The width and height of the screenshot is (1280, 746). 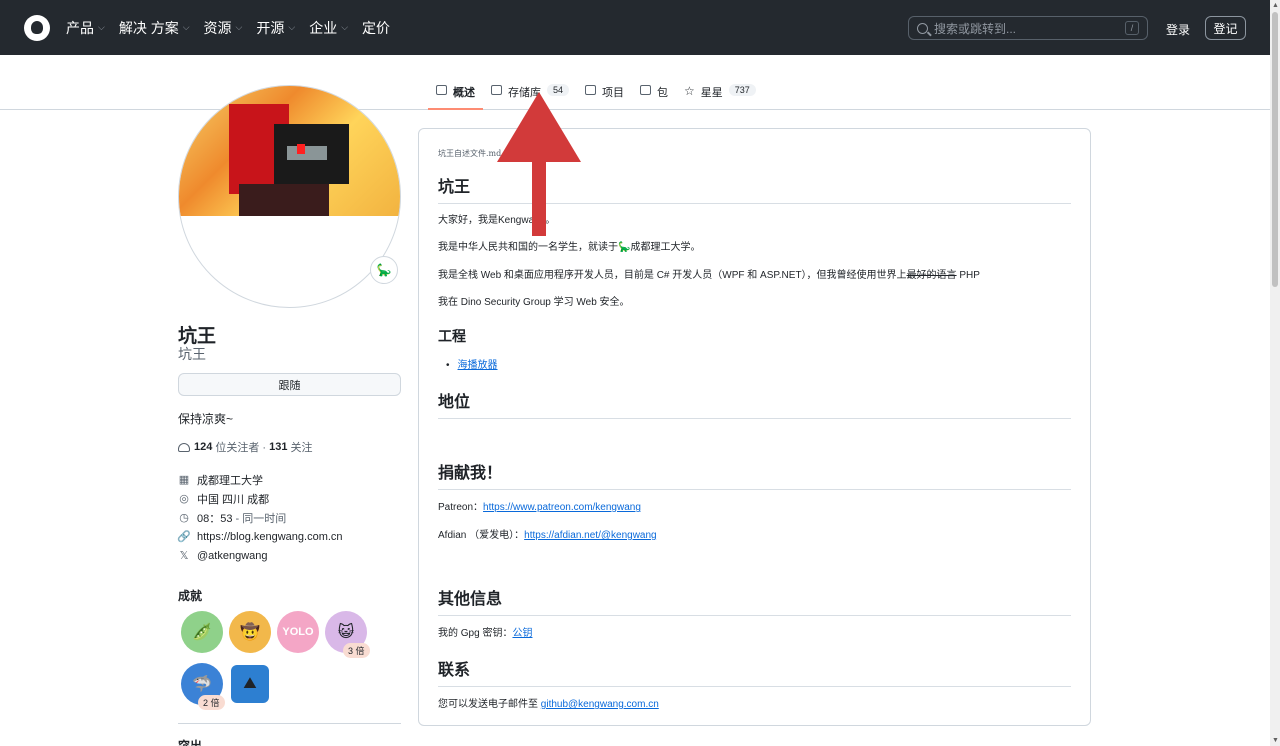 I want to click on organization-icon: ▦, so click(x=184, y=480).